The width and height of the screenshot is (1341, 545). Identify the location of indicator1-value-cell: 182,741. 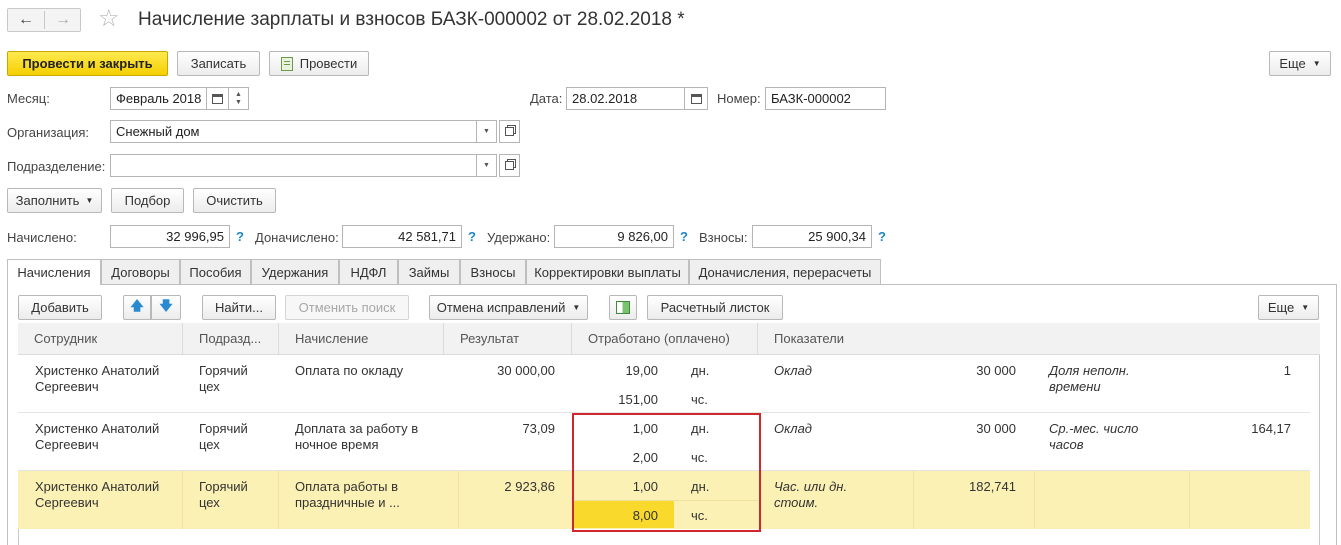
(992, 486).